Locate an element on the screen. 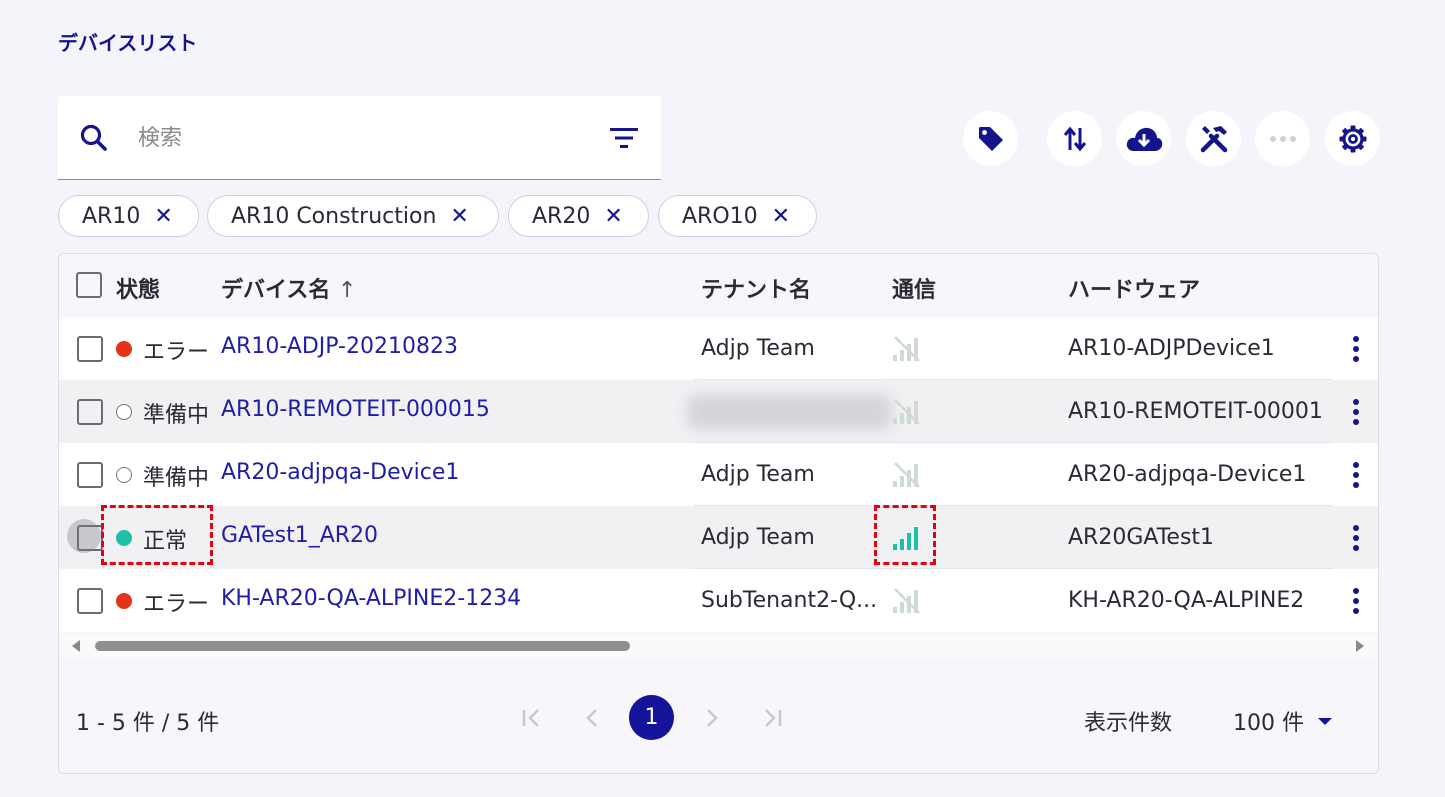 This screenshot has width=1445, height=797. more-horizontal-icon is located at coordinates (1282, 138).